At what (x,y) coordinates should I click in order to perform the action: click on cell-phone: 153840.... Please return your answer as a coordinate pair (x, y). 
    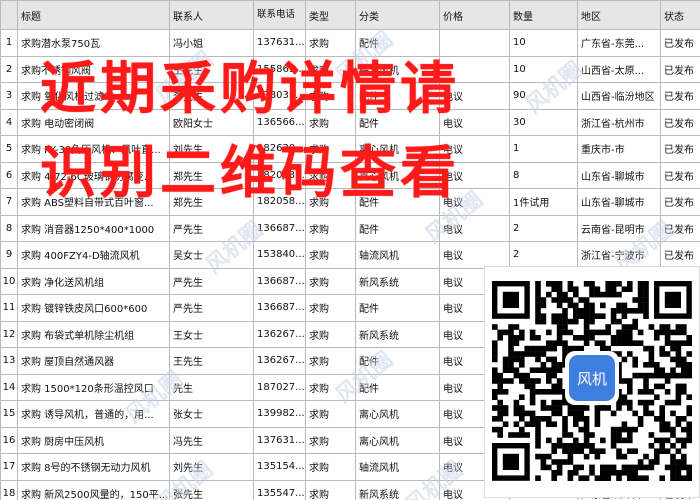
    Looking at the image, I should click on (279, 255).